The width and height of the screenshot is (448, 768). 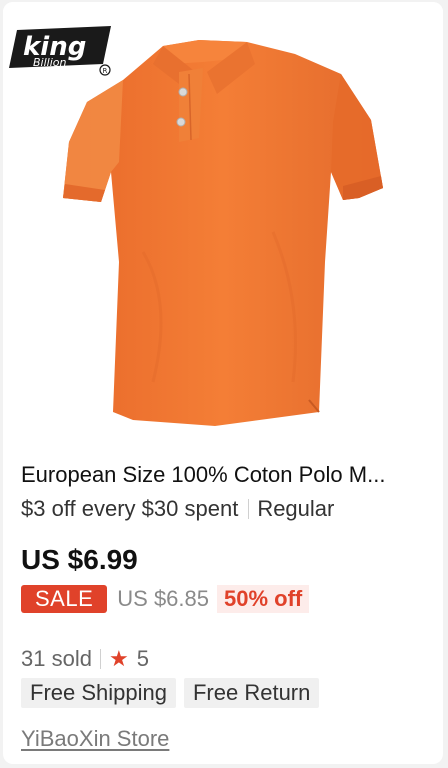 I want to click on price-tier-label: Regular, so click(x=296, y=508).